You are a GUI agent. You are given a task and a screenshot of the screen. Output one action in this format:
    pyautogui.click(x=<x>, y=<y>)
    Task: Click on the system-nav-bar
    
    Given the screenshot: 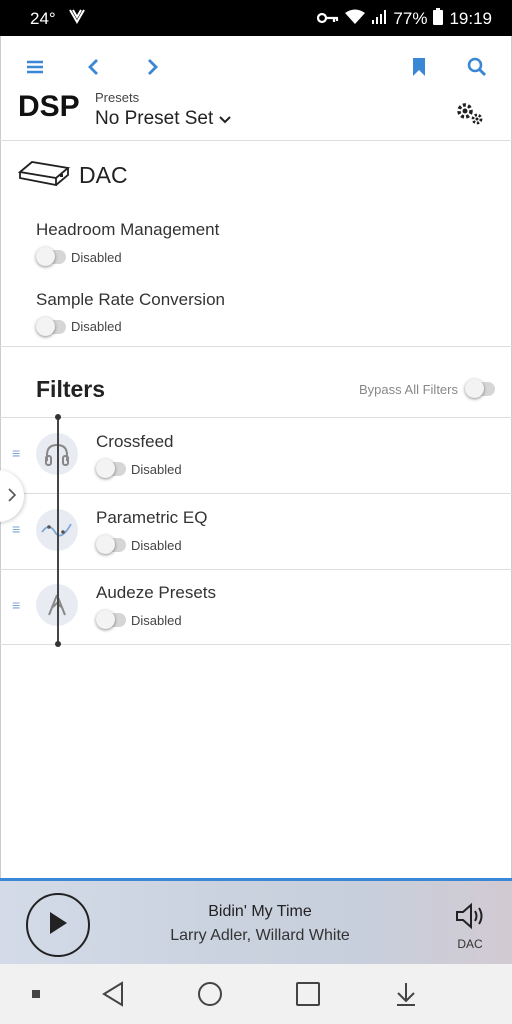 What is the action you would take?
    pyautogui.click(x=256, y=994)
    